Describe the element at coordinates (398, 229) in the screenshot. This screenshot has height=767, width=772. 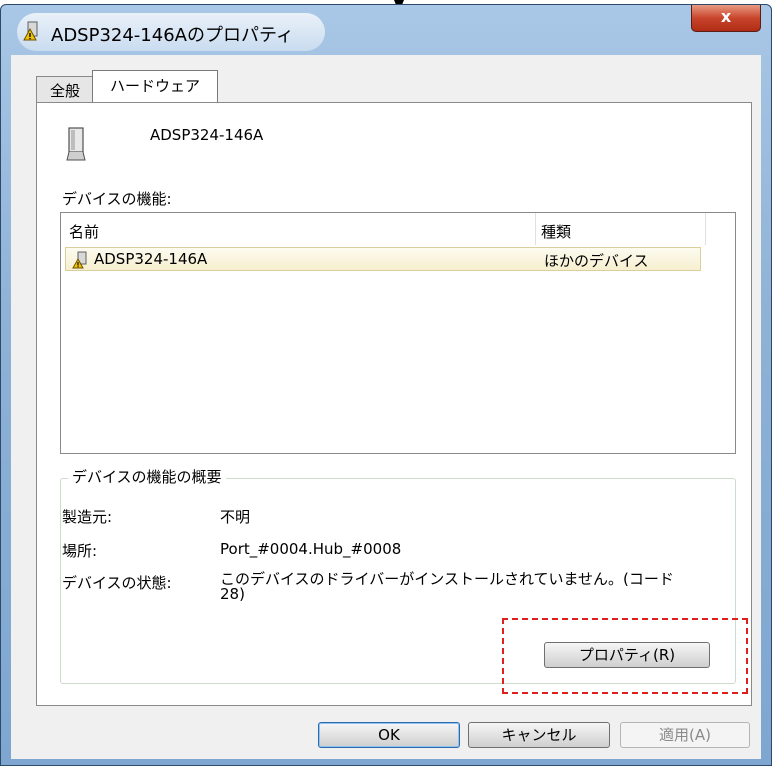
I see `list-header: 名前 種類` at that location.